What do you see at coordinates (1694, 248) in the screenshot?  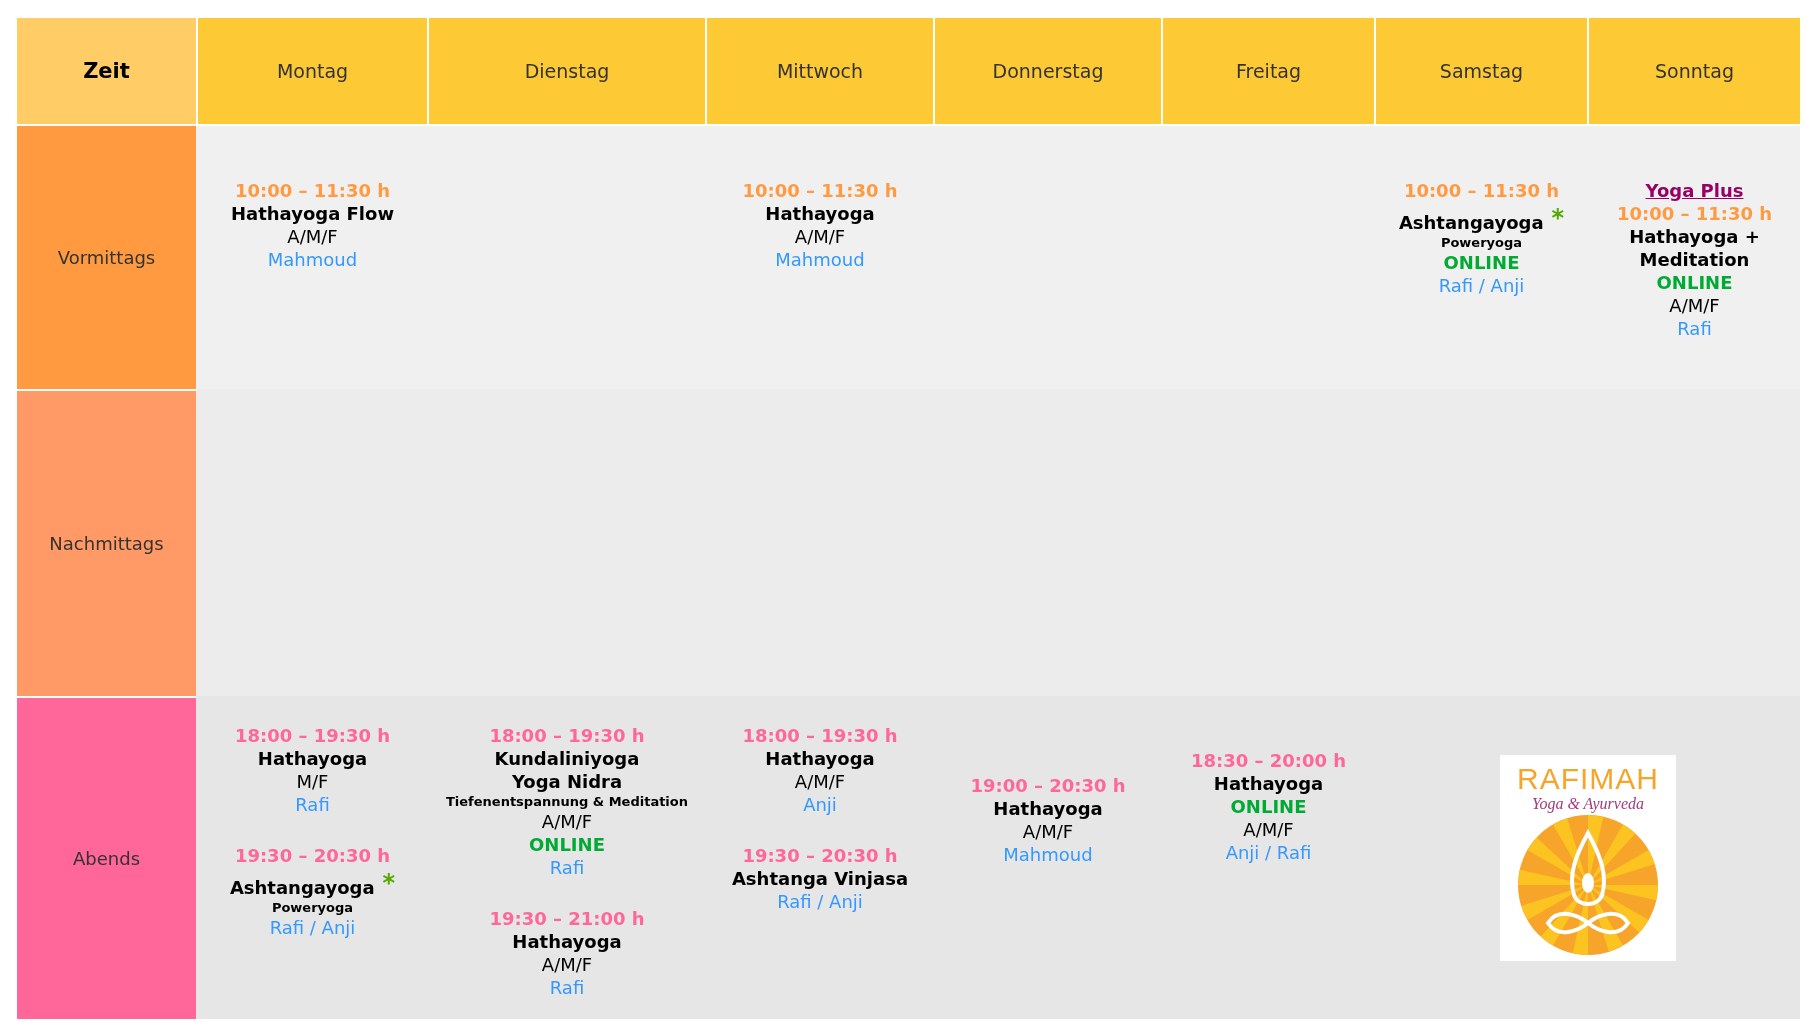 I see `class-title: Hathayoga + Meditation` at bounding box center [1694, 248].